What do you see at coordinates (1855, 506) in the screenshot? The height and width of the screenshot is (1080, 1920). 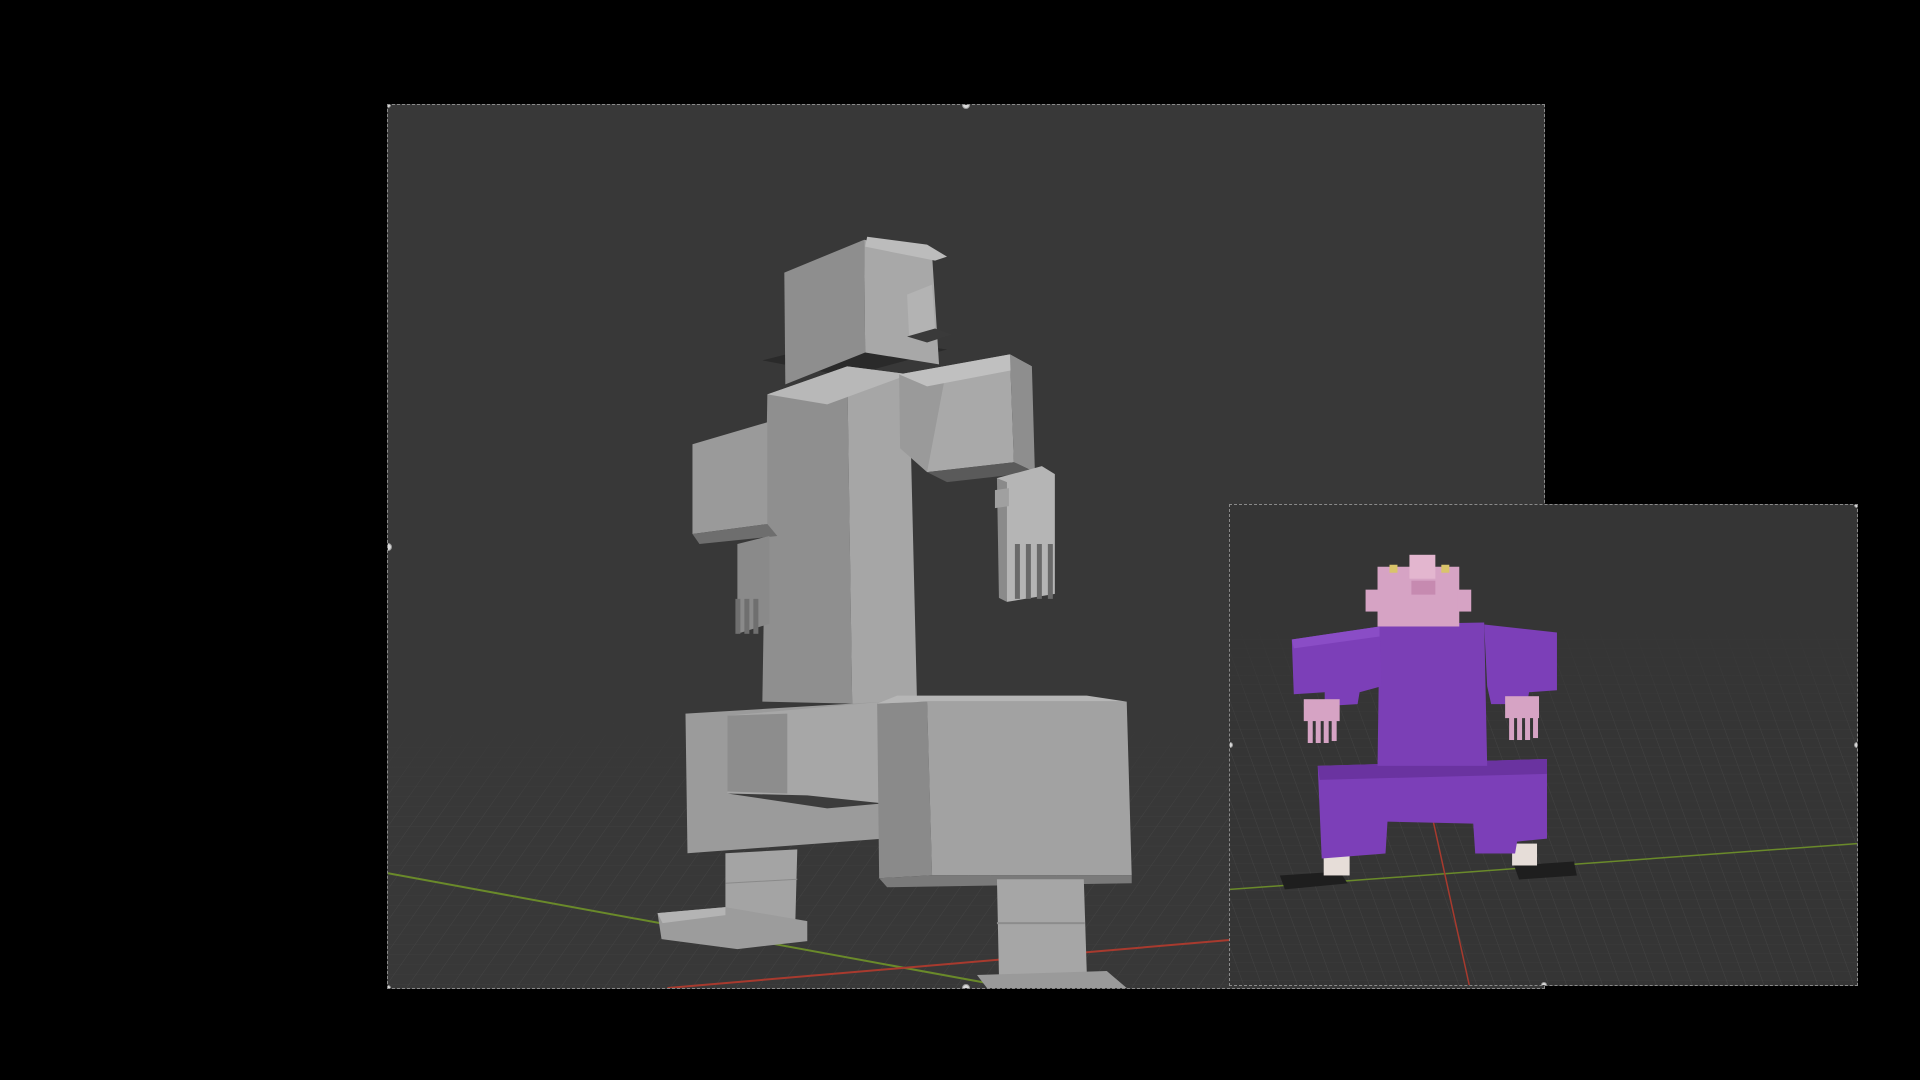 I see `inset-handle-top-right` at bounding box center [1855, 506].